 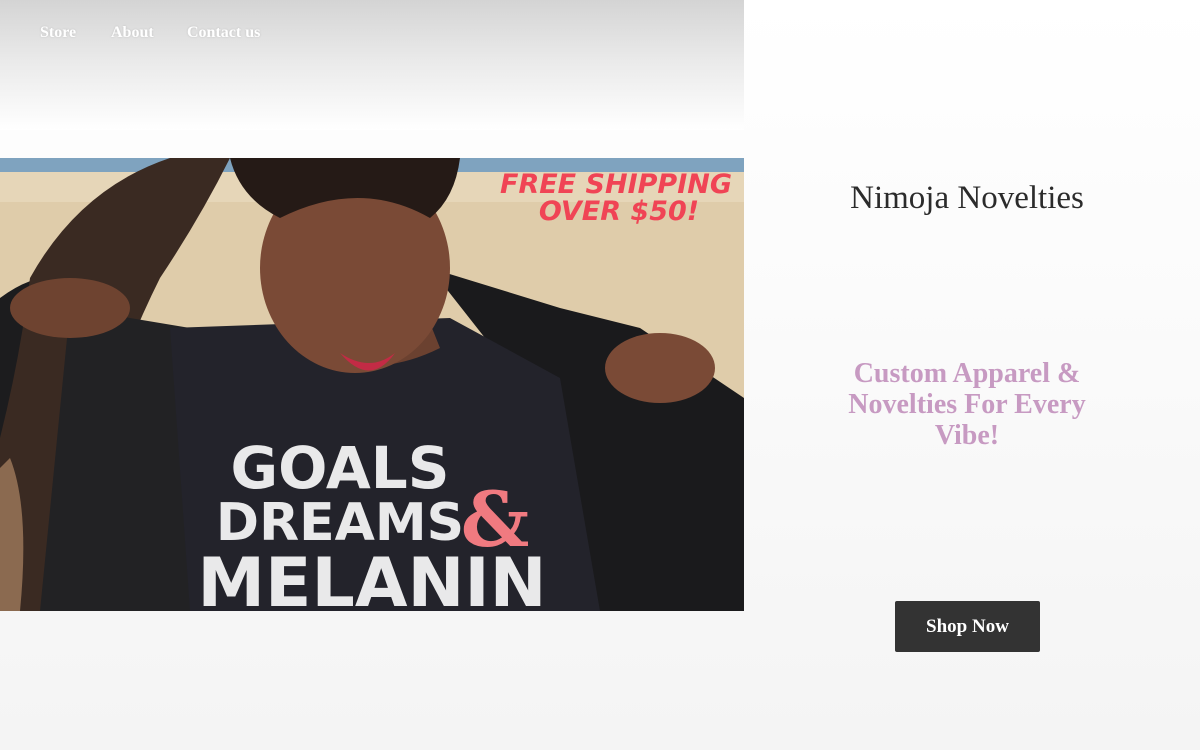 What do you see at coordinates (372, 65) in the screenshot?
I see `top-navigation: Store About Contact us` at bounding box center [372, 65].